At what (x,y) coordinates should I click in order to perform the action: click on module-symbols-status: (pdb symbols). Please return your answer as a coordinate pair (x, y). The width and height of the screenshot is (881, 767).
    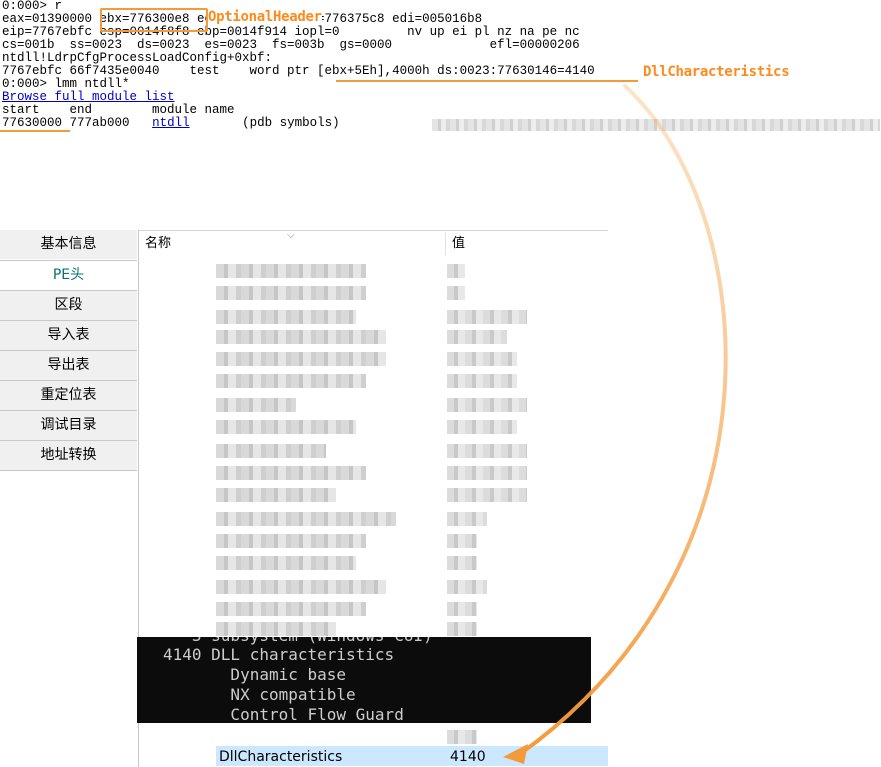
    Looking at the image, I should click on (291, 123).